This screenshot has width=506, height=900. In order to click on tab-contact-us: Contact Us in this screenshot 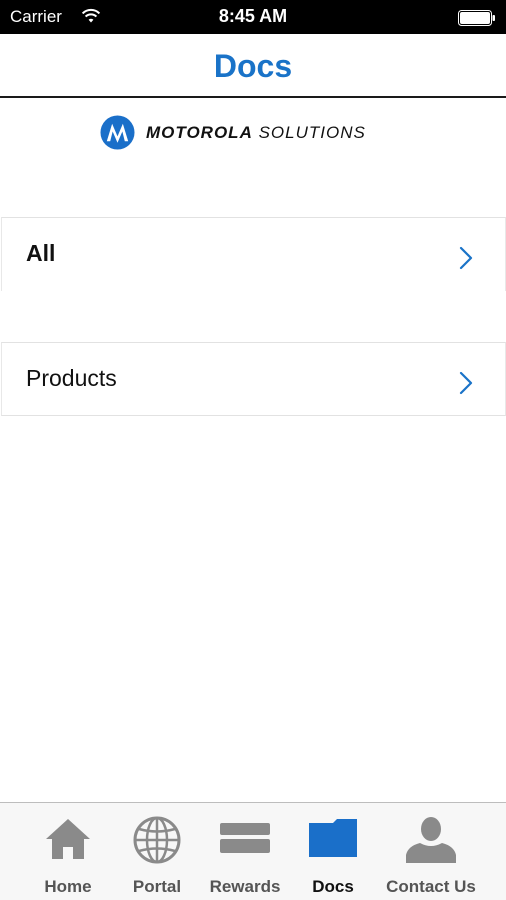, I will do `click(431, 851)`.